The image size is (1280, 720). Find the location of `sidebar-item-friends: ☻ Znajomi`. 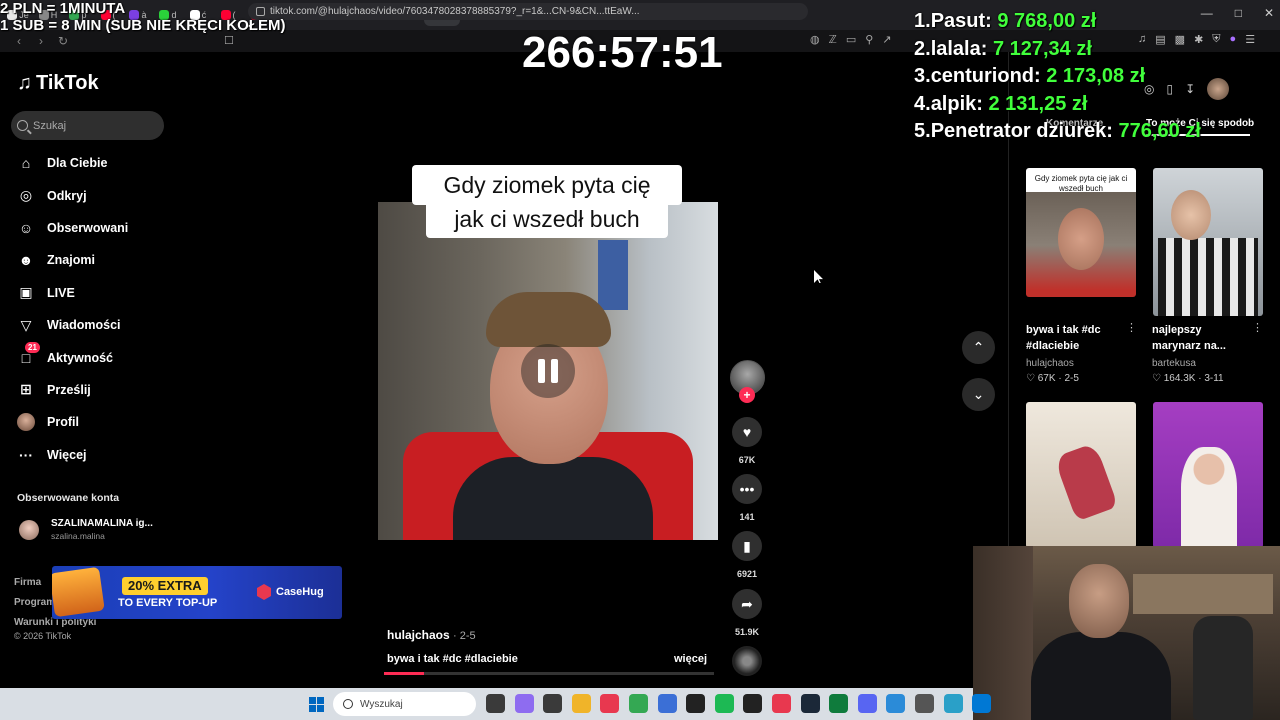

sidebar-item-friends: ☻ Znajomi is located at coordinates (92, 260).